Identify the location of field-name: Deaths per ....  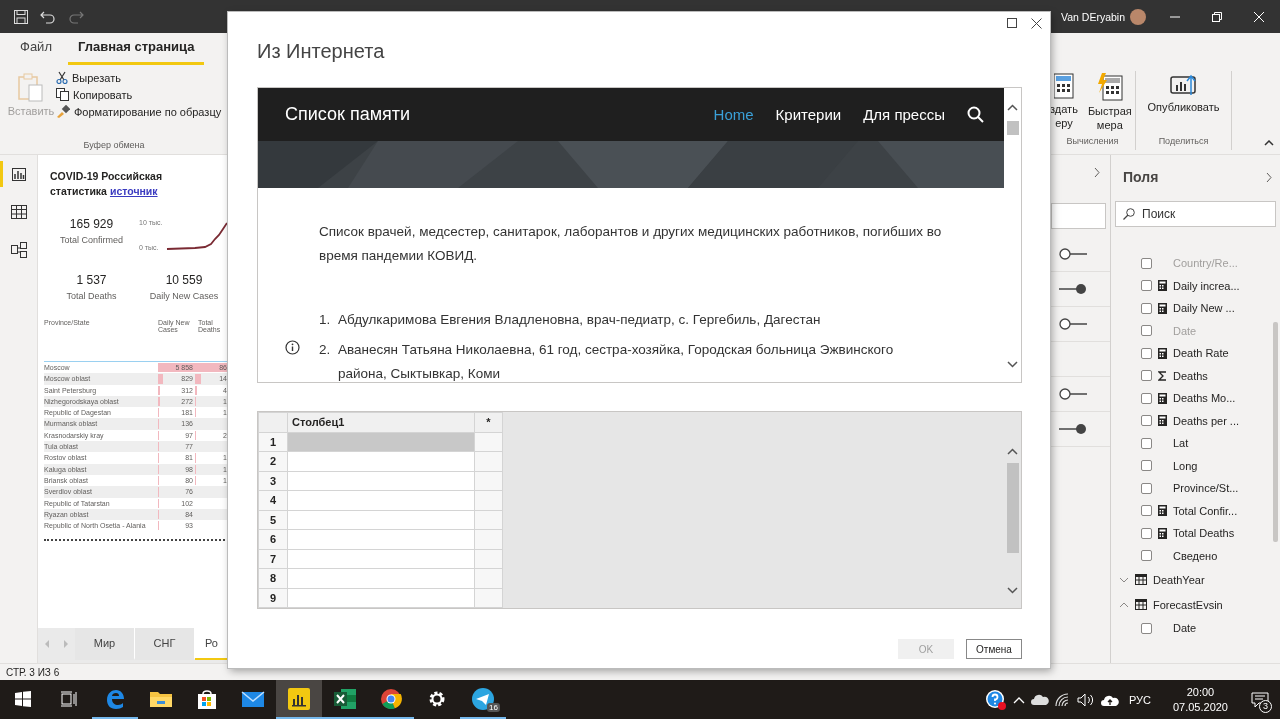
(1206, 420).